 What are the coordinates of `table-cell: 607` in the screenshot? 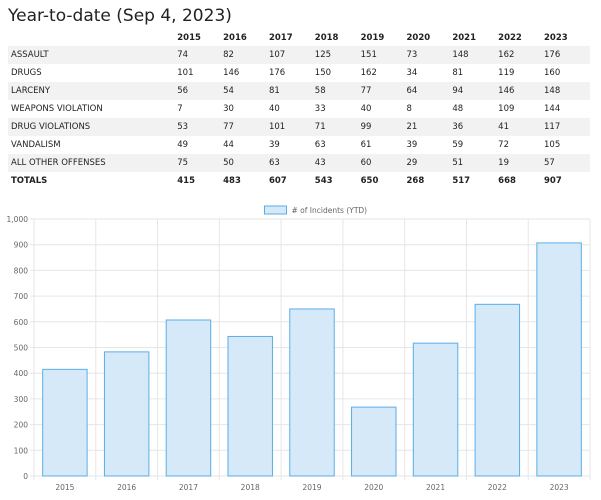 It's located at (291, 181).